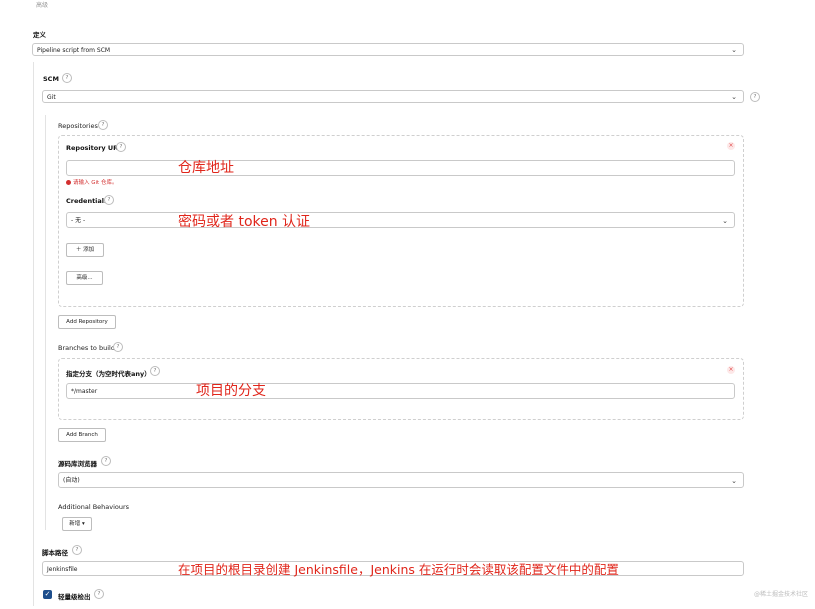 Image resolution: width=815 pixels, height=609 pixels. I want to click on credentials-value: - 无 -, so click(78, 220).